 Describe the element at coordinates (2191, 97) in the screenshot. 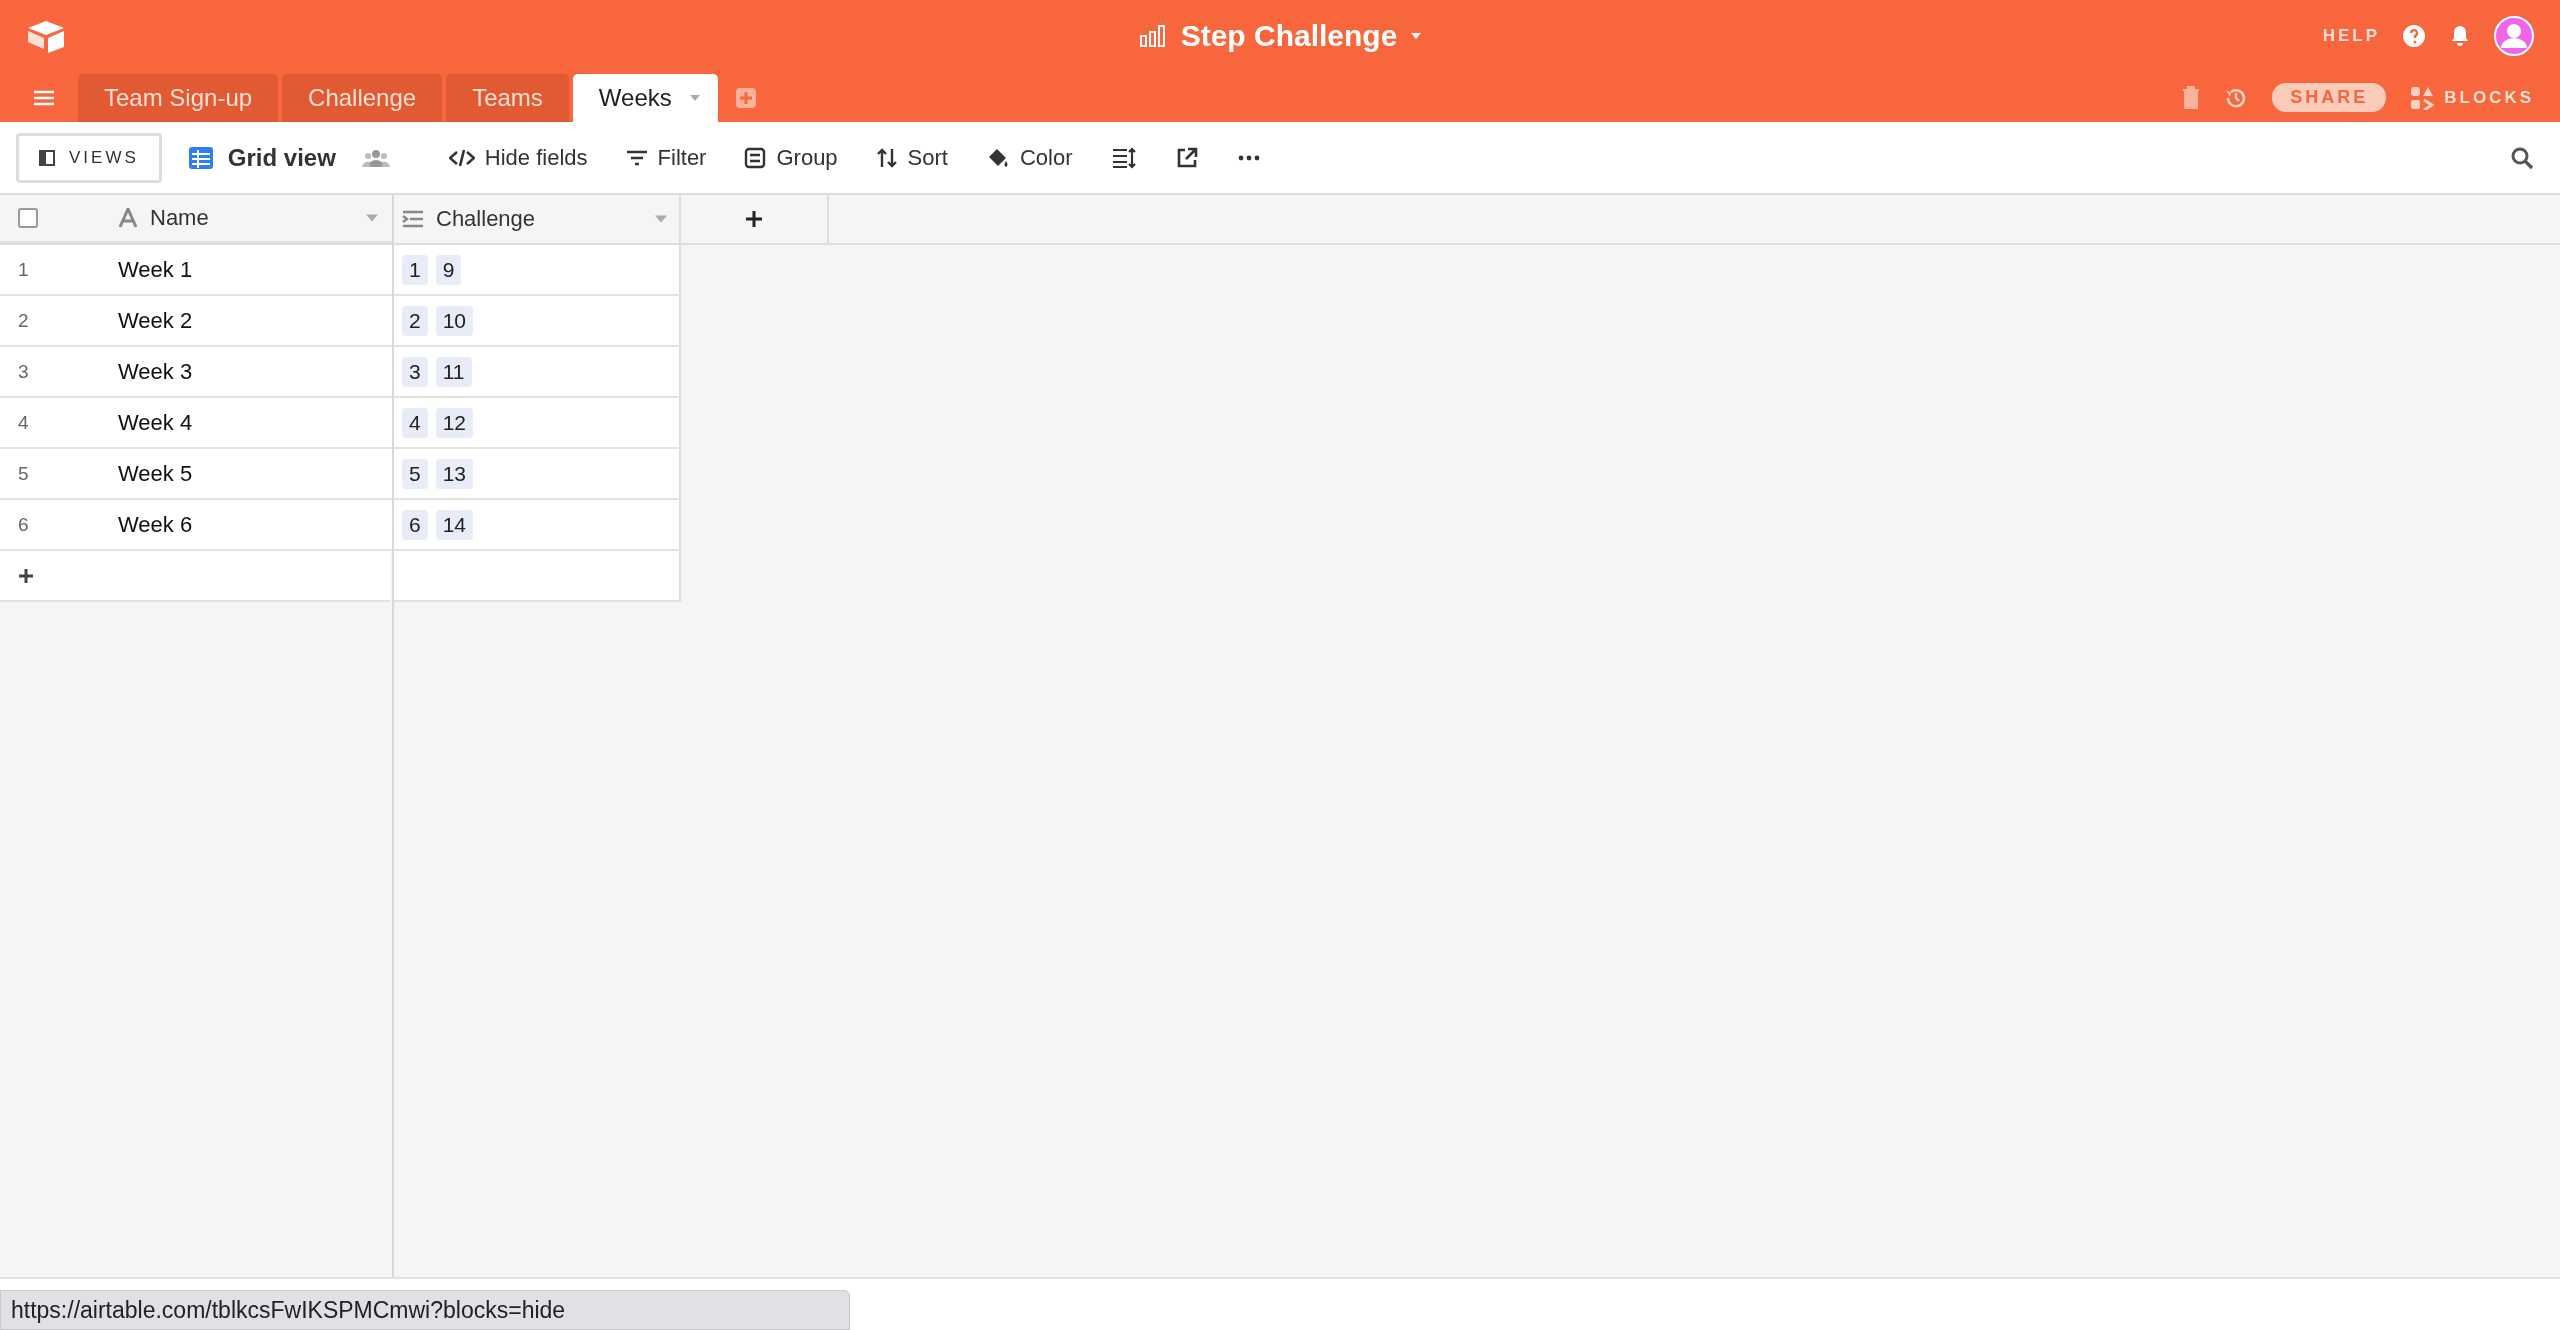

I see `trash-icon` at that location.